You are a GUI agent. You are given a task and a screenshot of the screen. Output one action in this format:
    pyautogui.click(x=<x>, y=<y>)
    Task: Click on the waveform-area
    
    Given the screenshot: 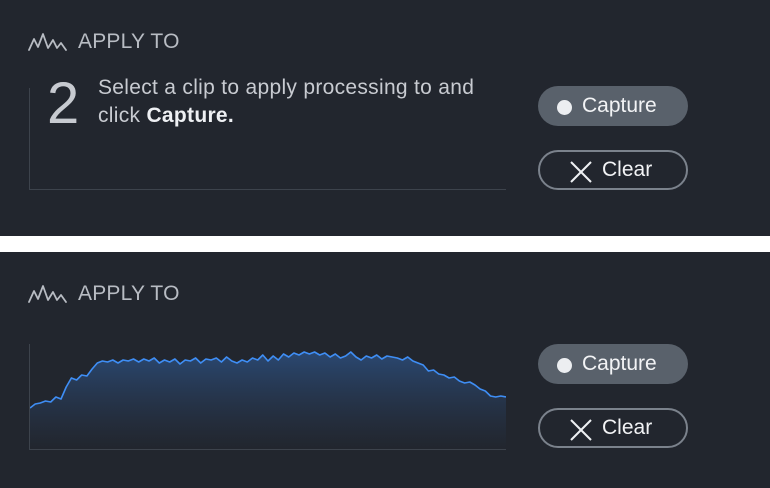 What is the action you would take?
    pyautogui.click(x=268, y=400)
    